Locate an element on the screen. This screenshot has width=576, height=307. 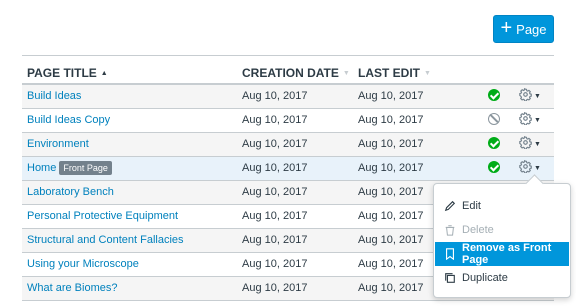
menu-item-label: Edit is located at coordinates (471, 206).